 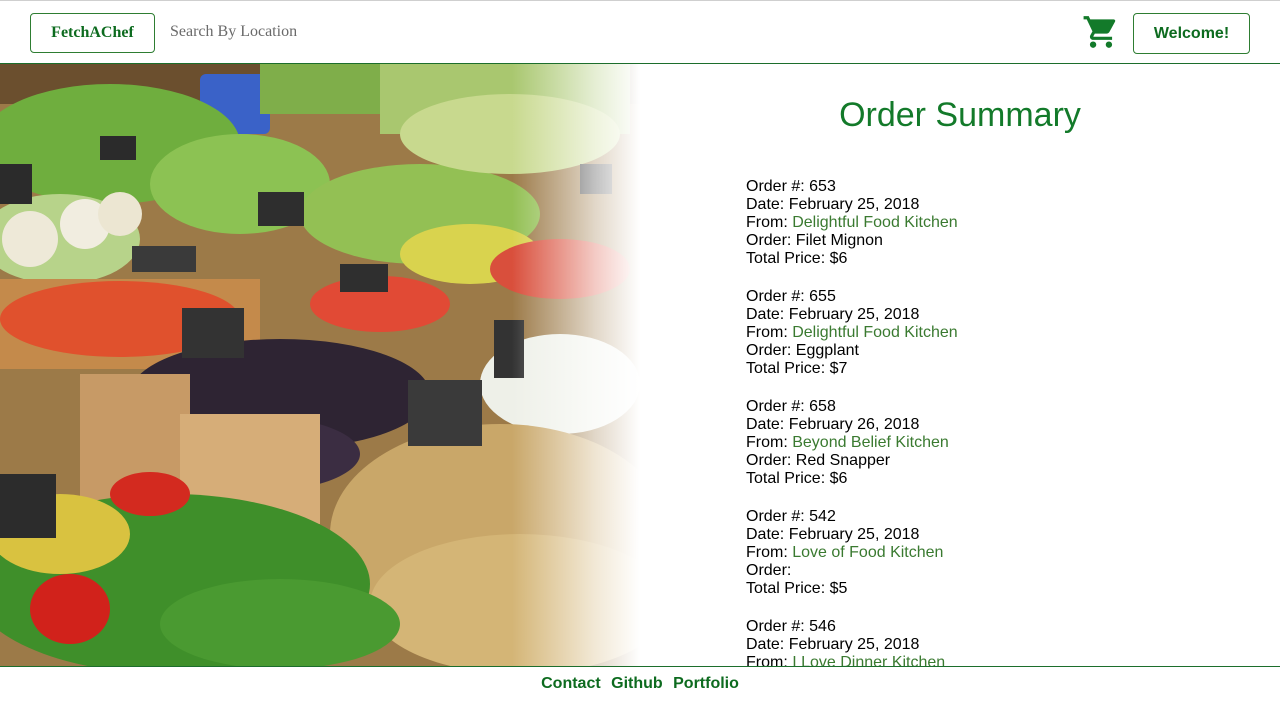 What do you see at coordinates (1191, 33) in the screenshot?
I see `welcome-button: Welcome!` at bounding box center [1191, 33].